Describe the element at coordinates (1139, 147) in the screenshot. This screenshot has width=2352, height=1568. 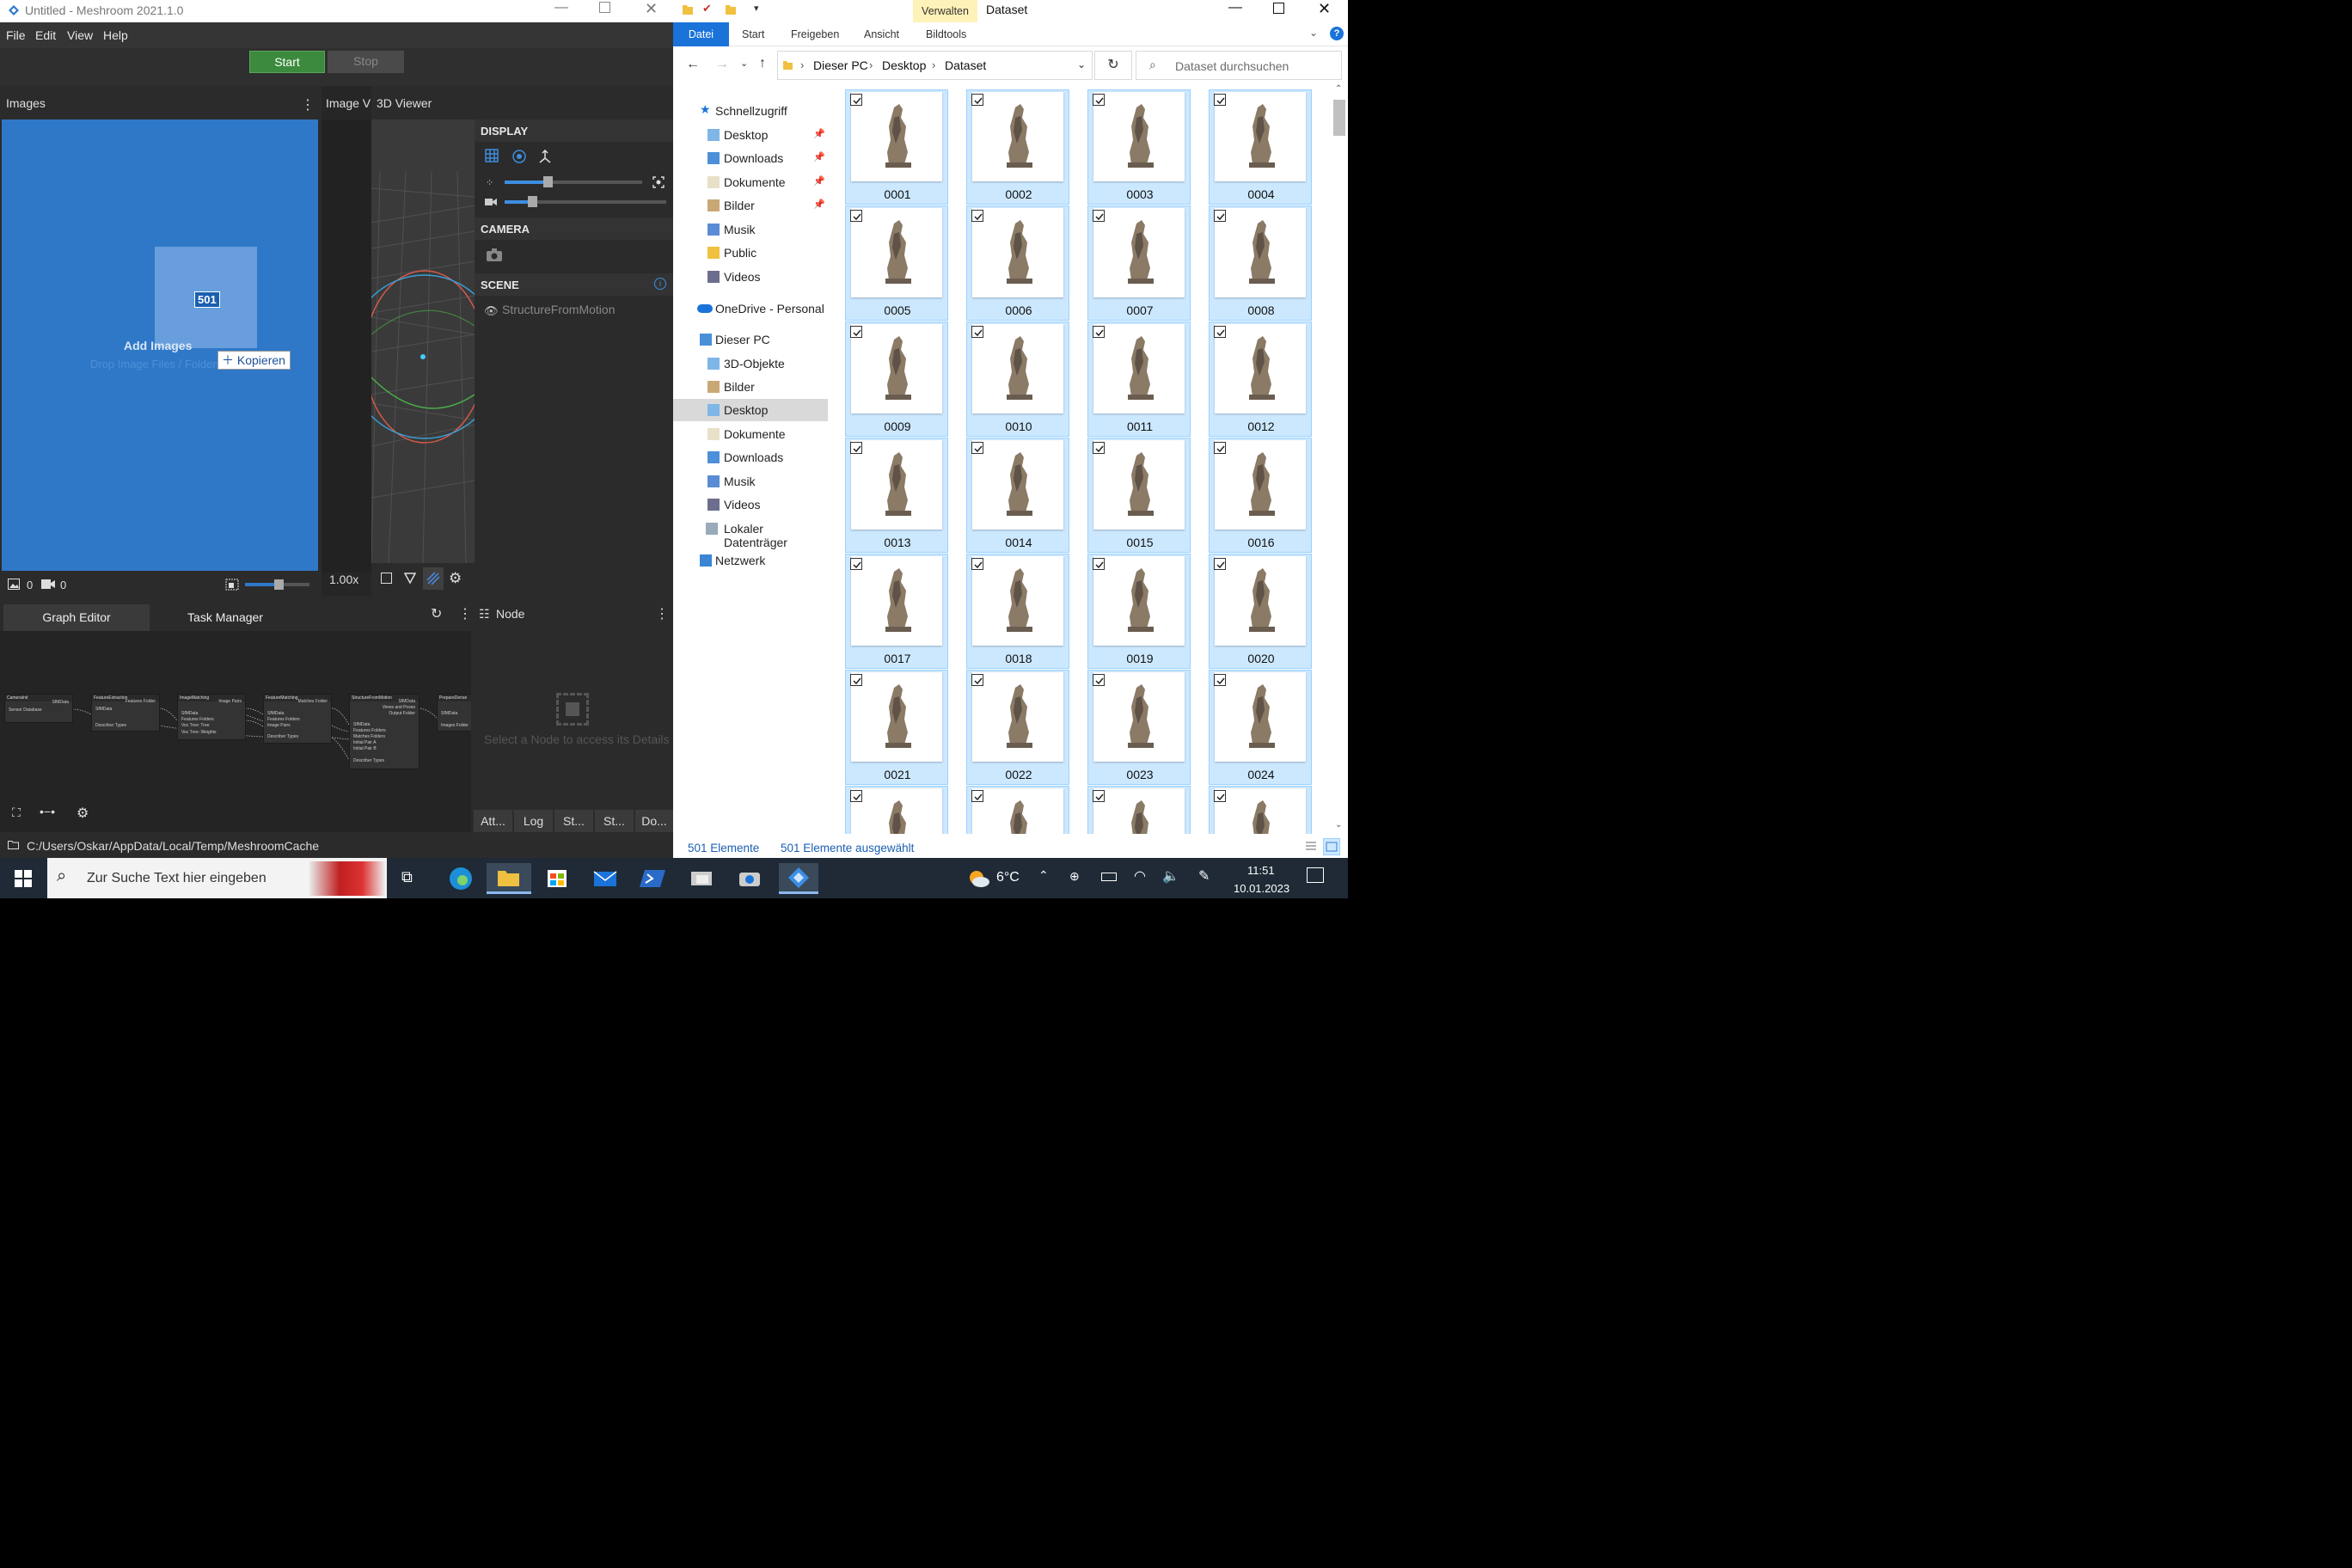
I see `file-tile: 0003` at that location.